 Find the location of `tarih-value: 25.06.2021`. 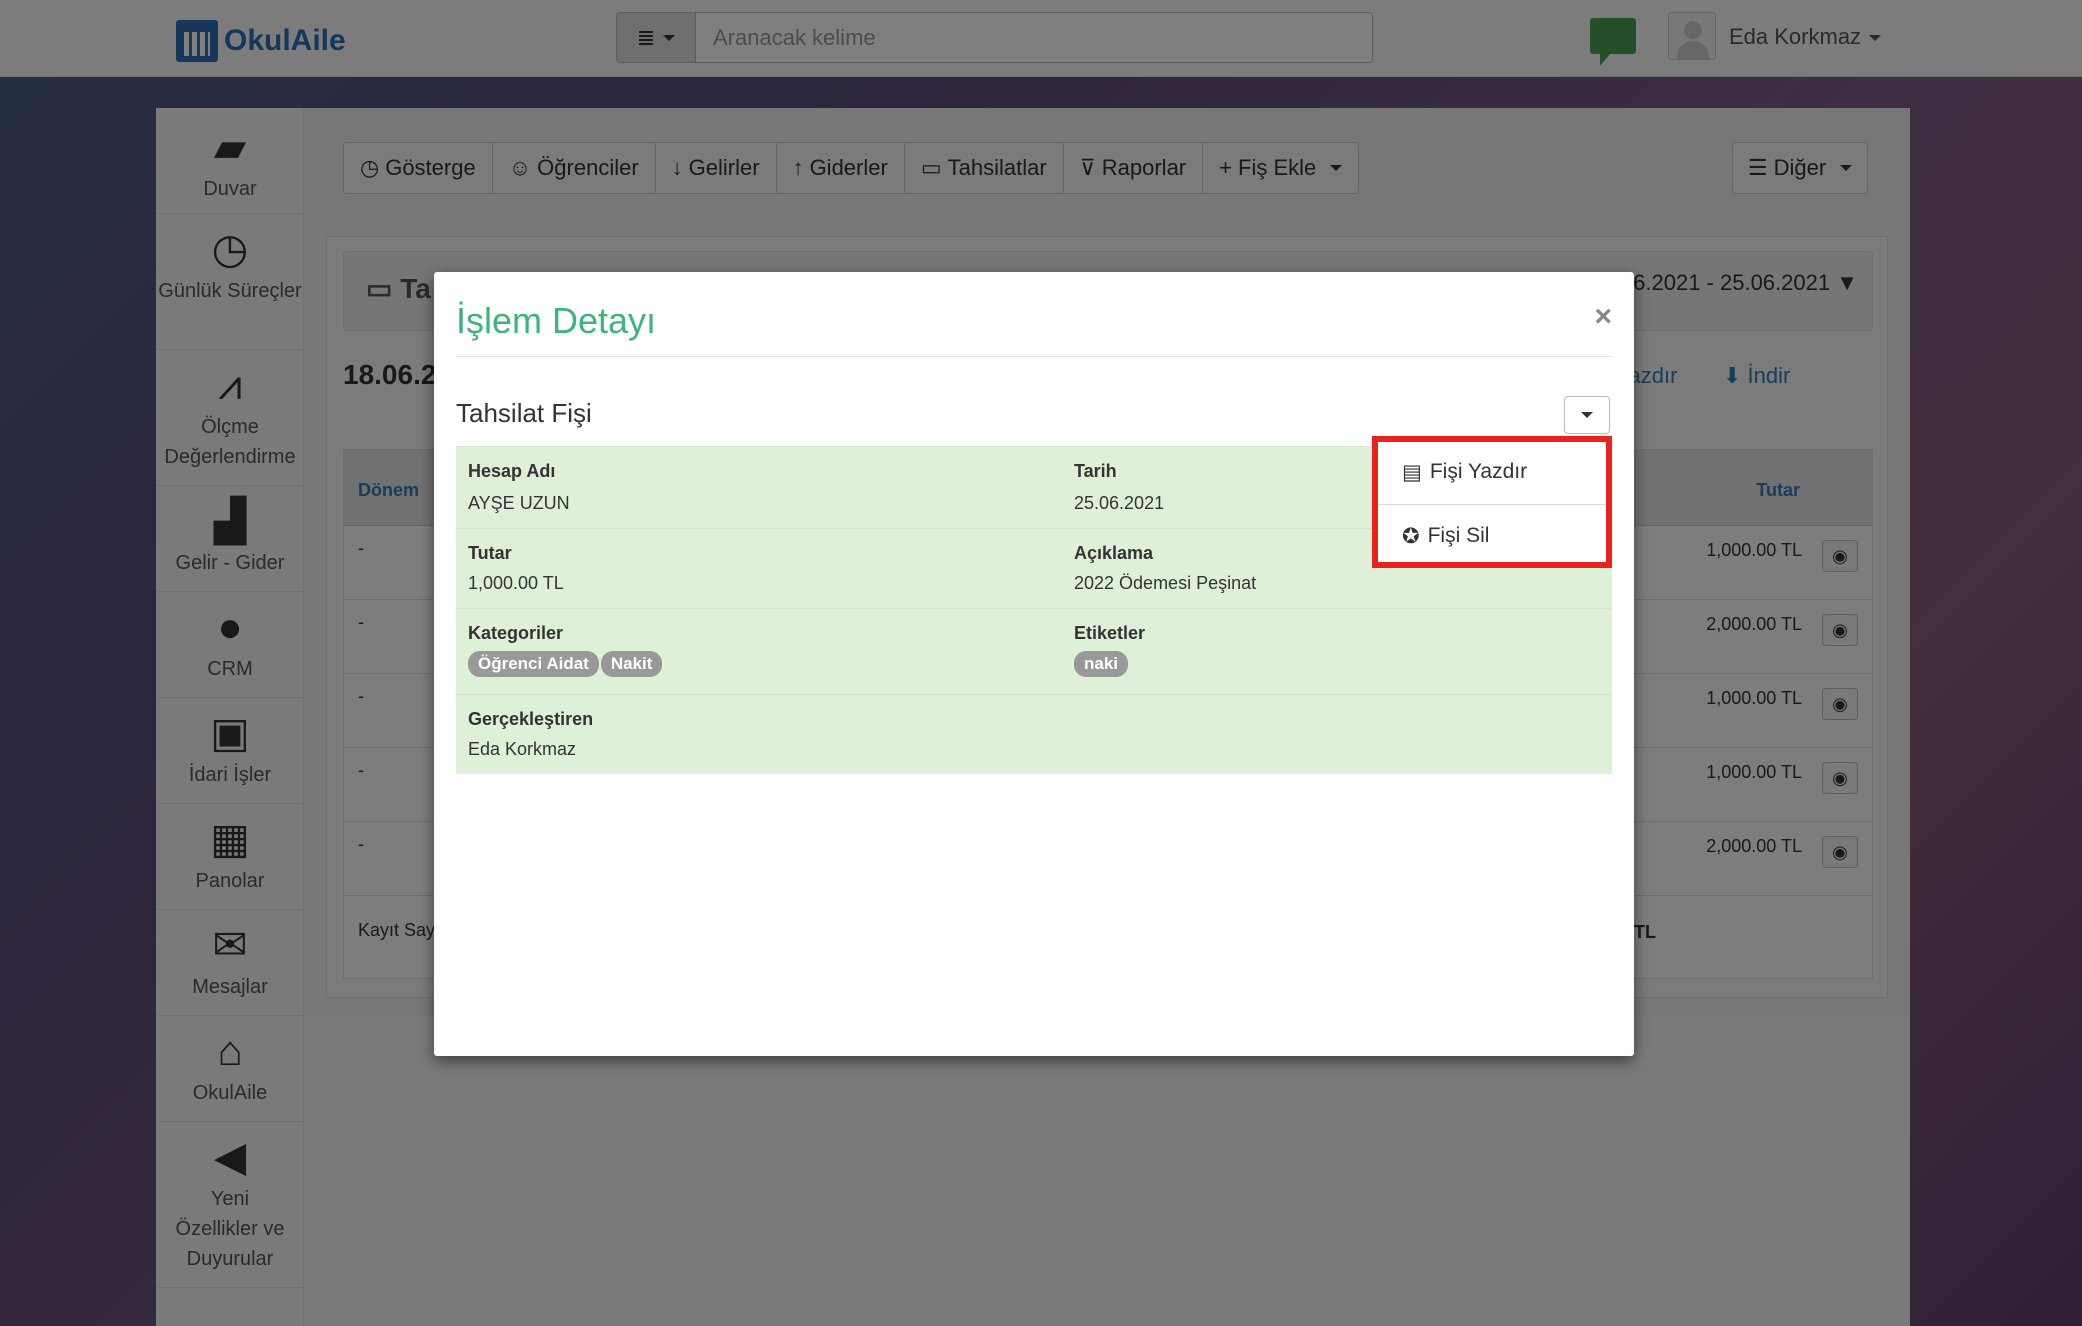

tarih-value: 25.06.2021 is located at coordinates (1119, 503).